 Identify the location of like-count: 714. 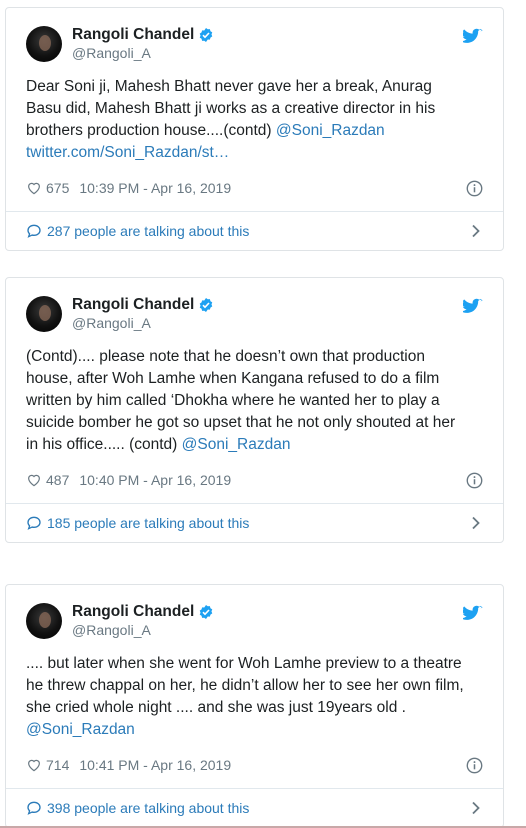
(57, 765).